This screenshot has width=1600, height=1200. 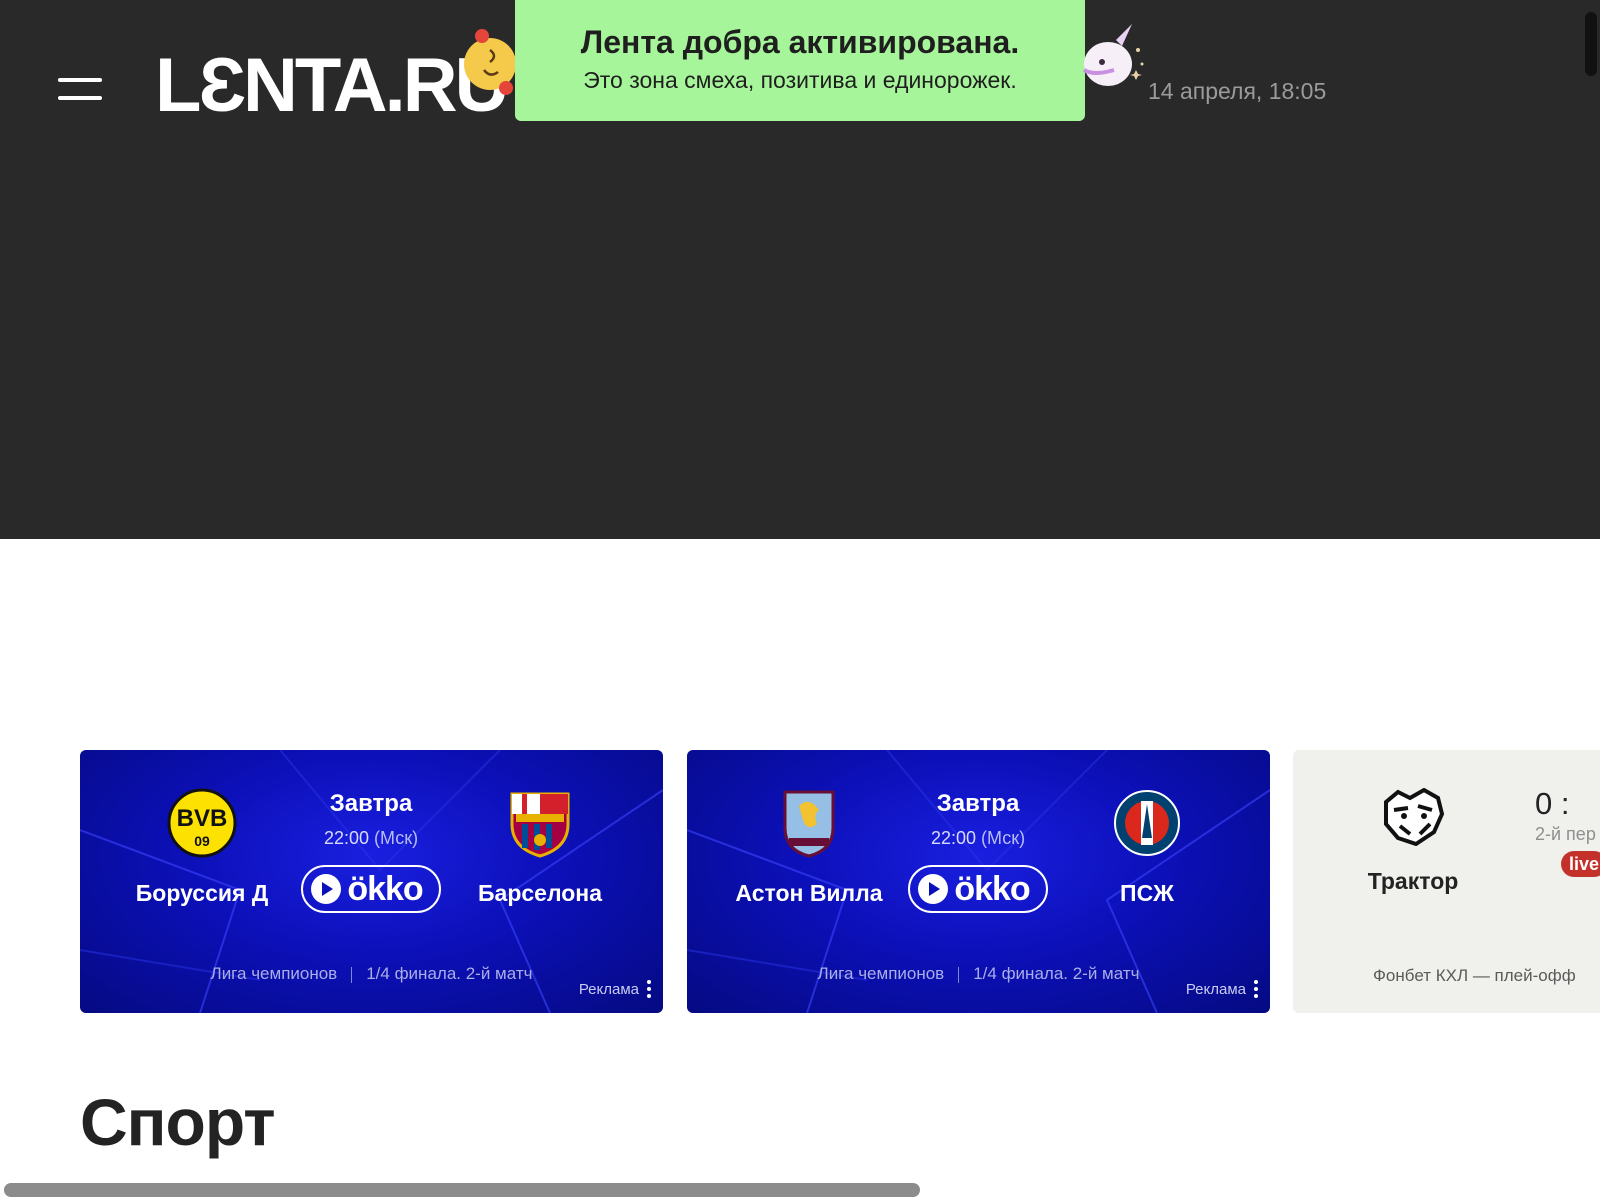 I want to click on team-home: Трактор, so click(x=1413, y=841).